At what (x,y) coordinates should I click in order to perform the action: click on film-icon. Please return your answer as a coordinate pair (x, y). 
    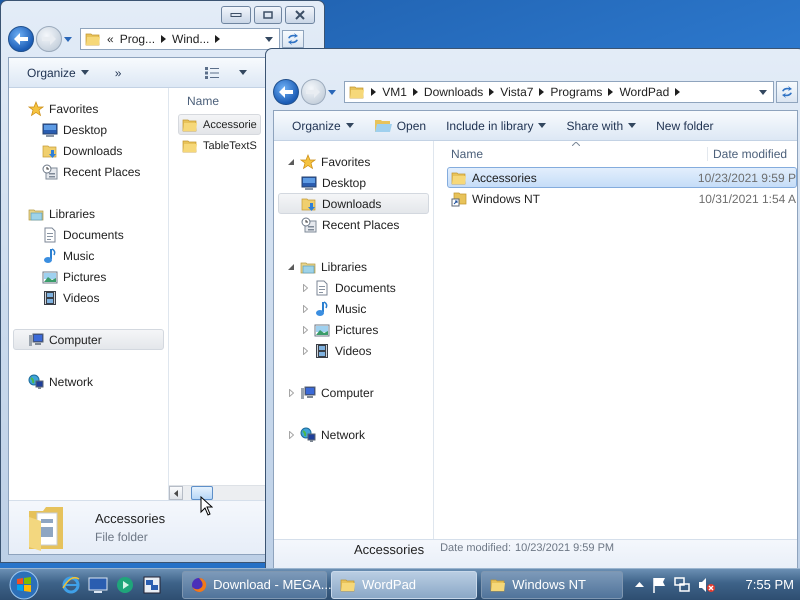
    Looking at the image, I should click on (50, 298).